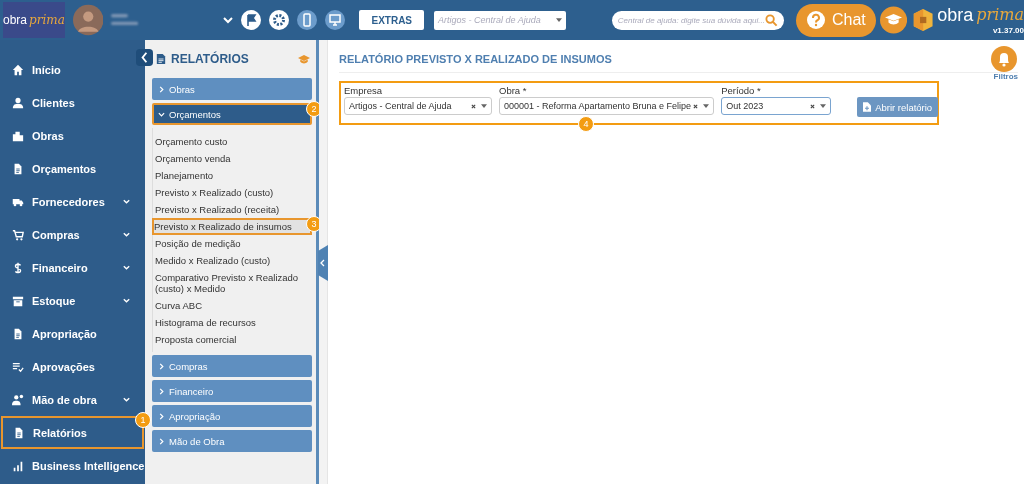  Describe the element at coordinates (475, 59) in the screenshot. I see `page-title: RELATÓRIO PREVISTO X REALIZADO DE INSUMOS` at that location.